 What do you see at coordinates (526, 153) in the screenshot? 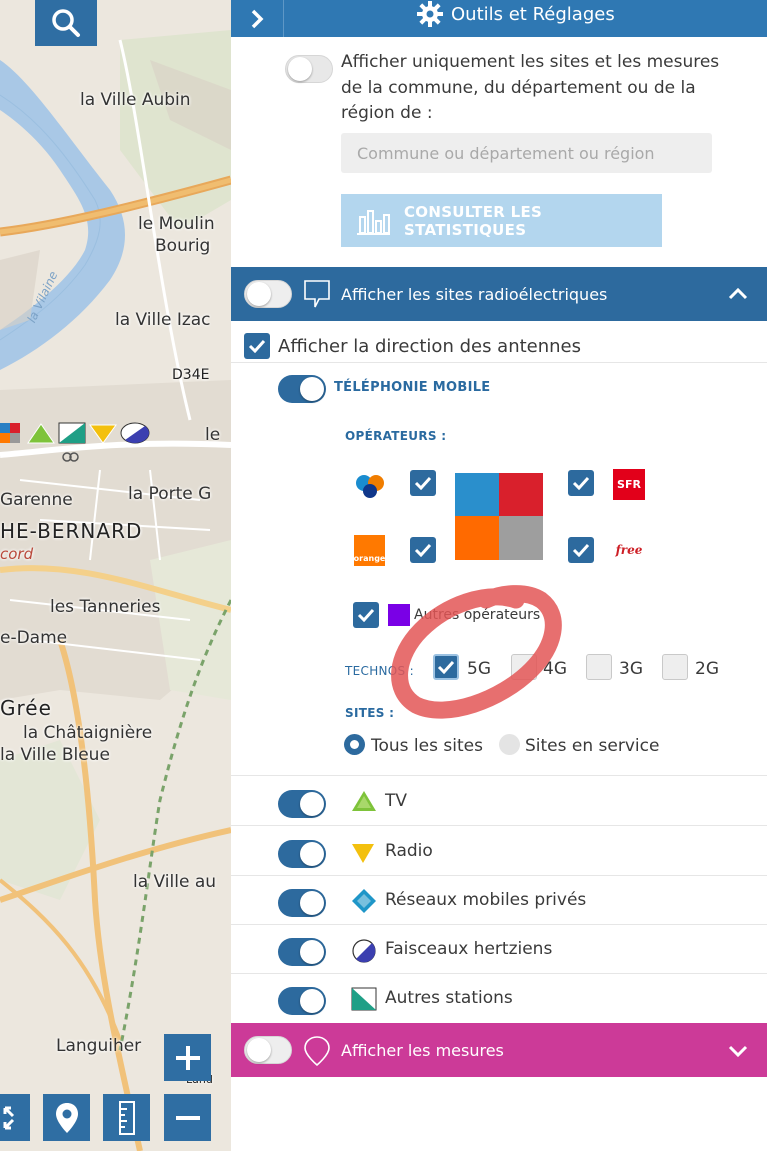
I see `commune-search-input` at bounding box center [526, 153].